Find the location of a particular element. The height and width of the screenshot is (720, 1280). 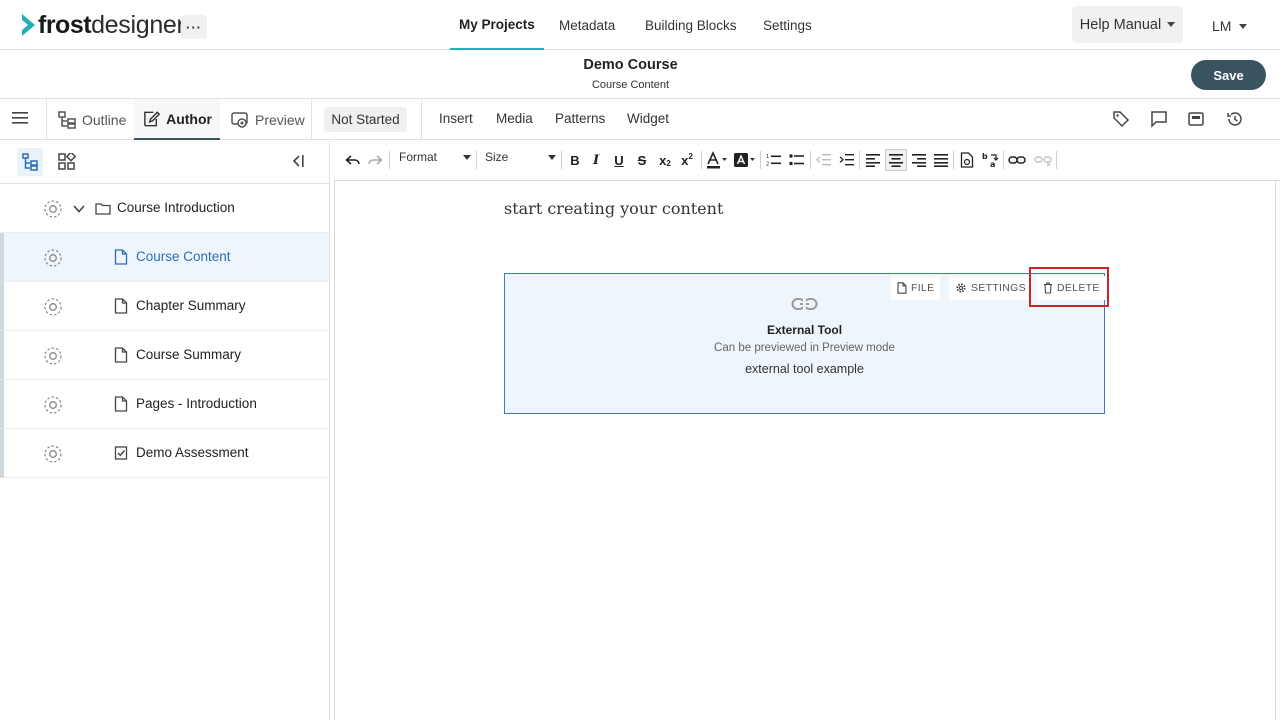

tree-item-pages-introduction: Pages - Introduction is located at coordinates (164, 404).